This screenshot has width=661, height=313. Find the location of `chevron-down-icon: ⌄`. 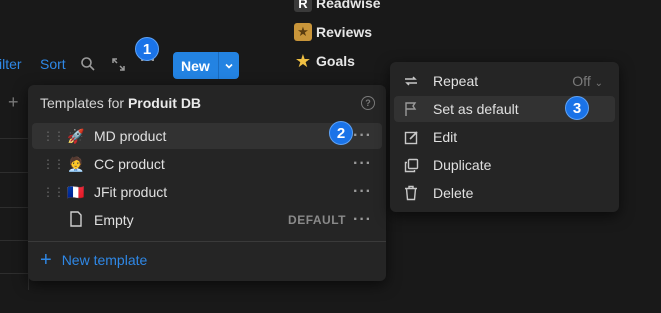

chevron-down-icon: ⌄ is located at coordinates (598, 83).